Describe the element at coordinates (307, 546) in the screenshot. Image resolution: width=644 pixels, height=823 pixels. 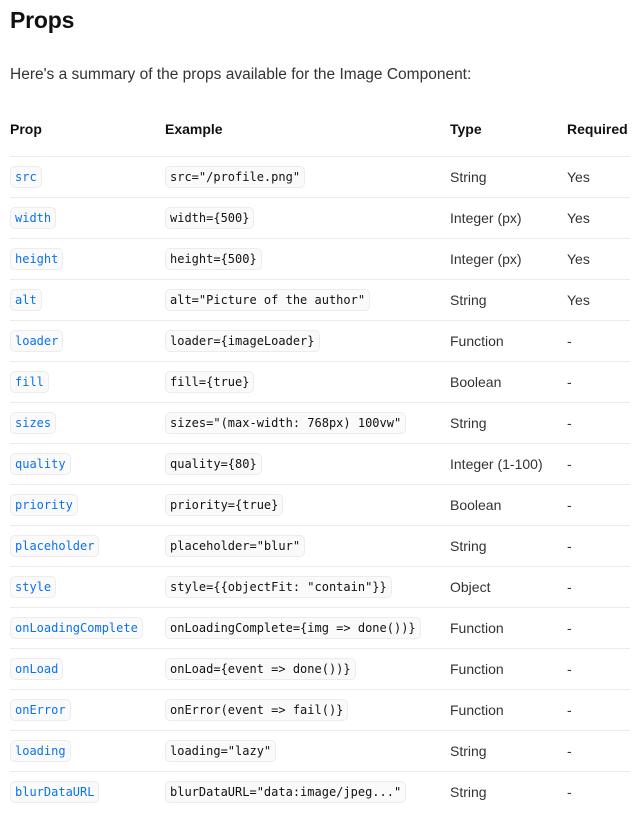
I see `example-cell: placeholder="blur"` at that location.